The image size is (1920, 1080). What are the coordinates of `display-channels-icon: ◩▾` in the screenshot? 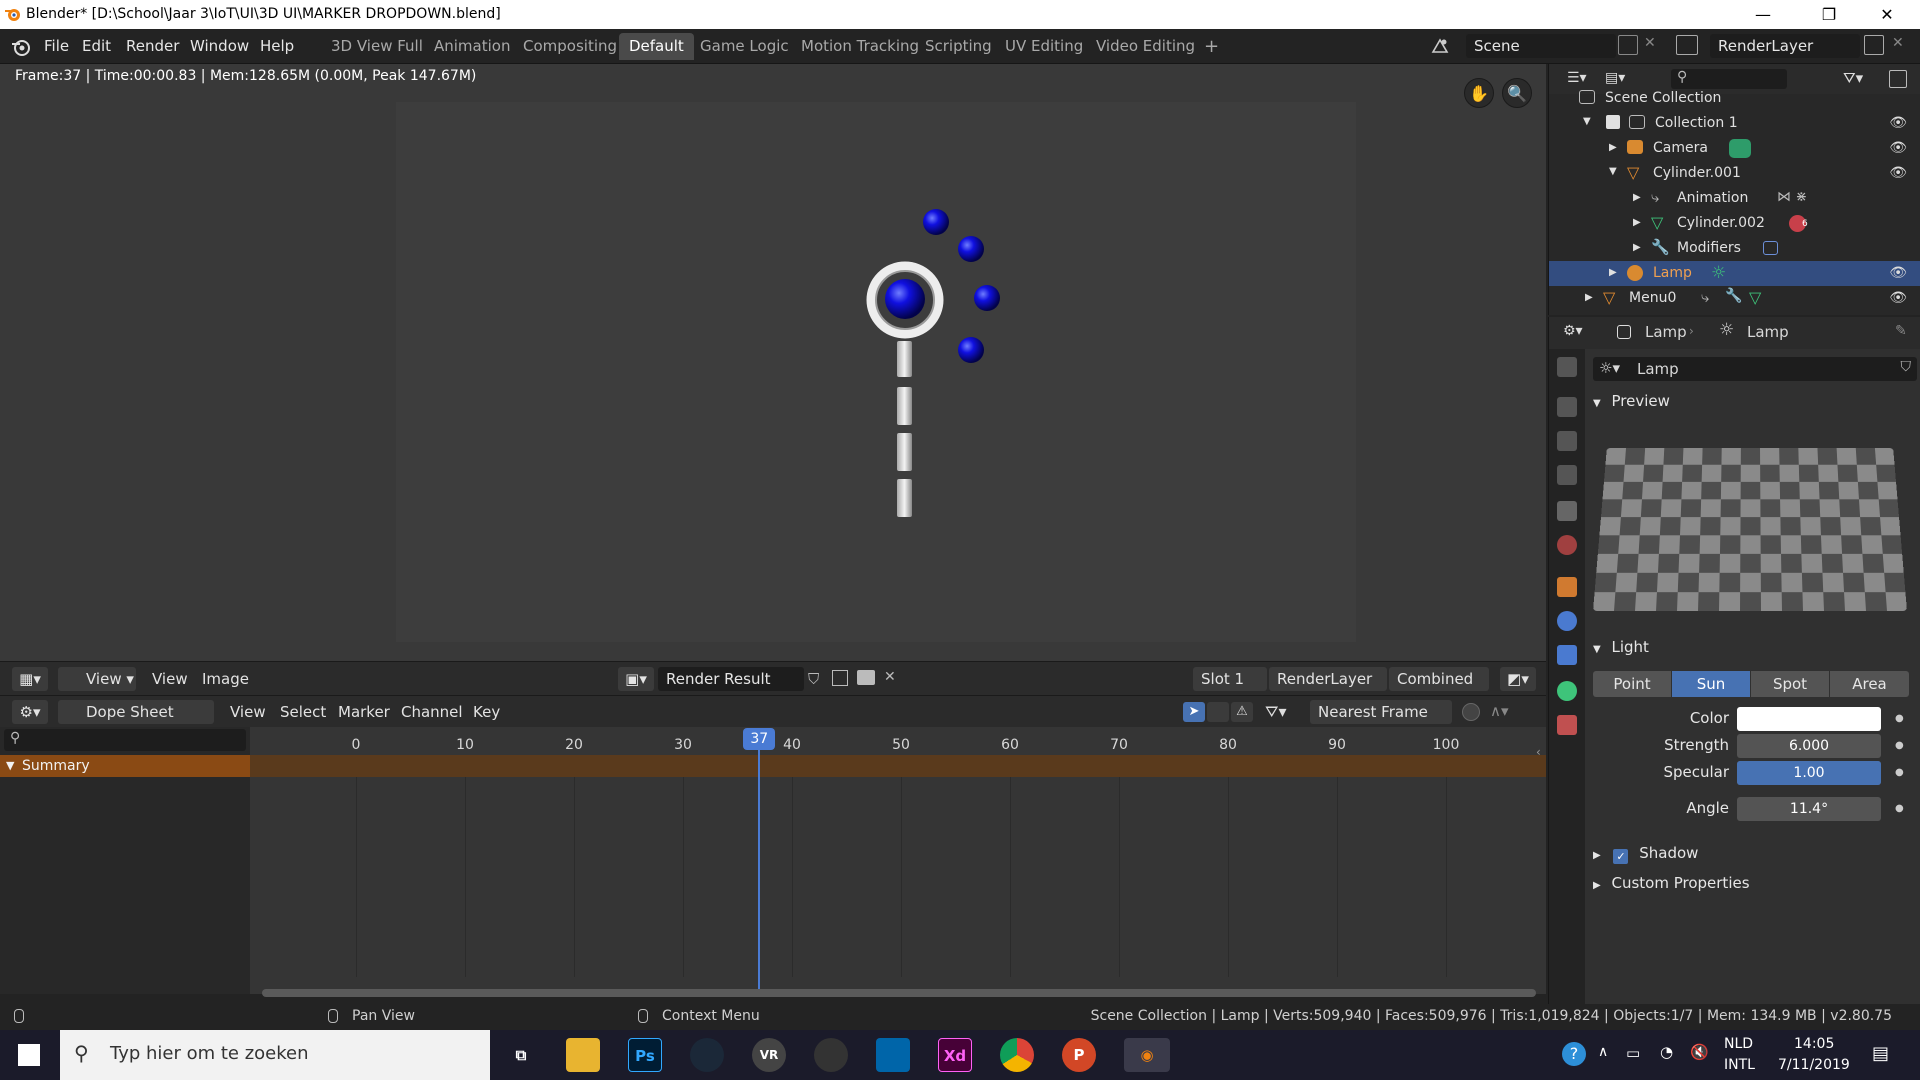 It's located at (1518, 679).